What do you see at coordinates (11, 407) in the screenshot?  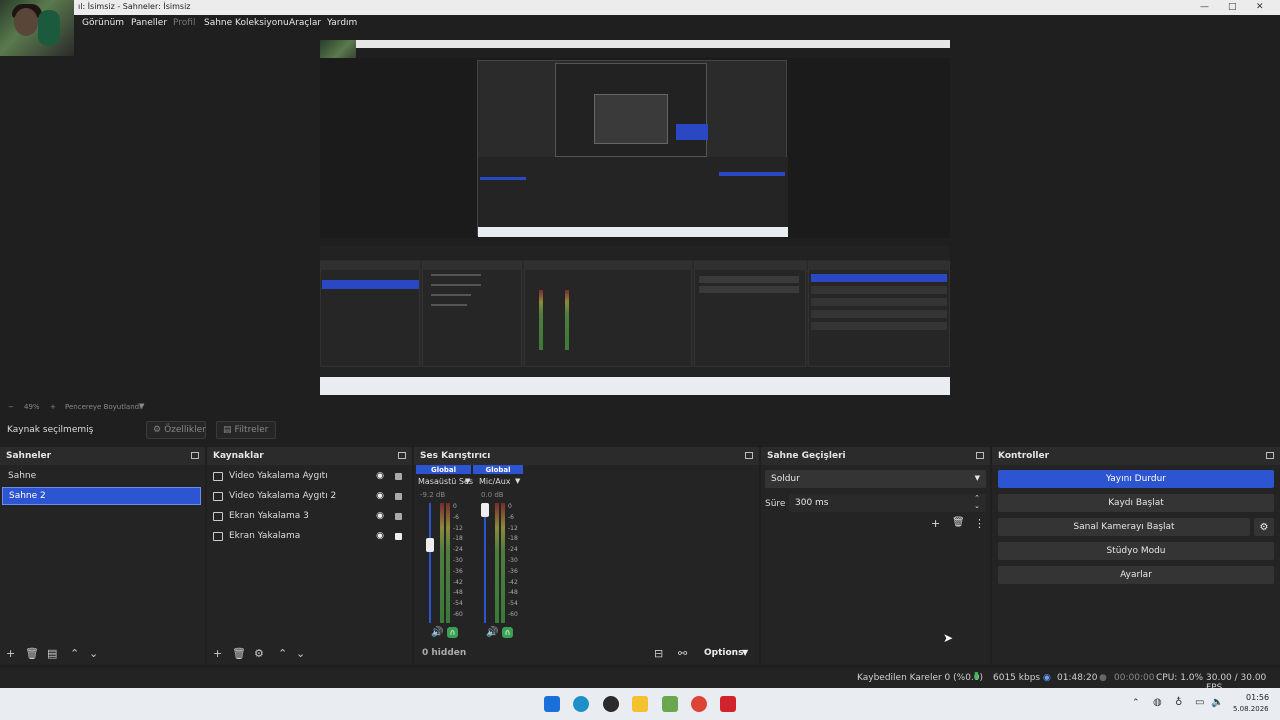 I see `zoom-out-icon: −` at bounding box center [11, 407].